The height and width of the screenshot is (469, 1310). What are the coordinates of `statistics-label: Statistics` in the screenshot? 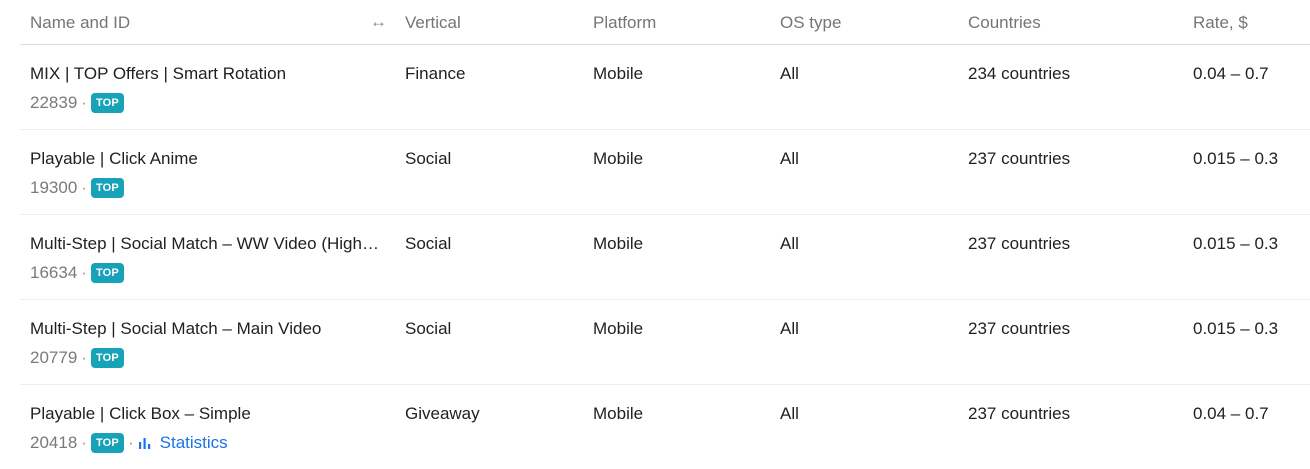 It's located at (194, 443).